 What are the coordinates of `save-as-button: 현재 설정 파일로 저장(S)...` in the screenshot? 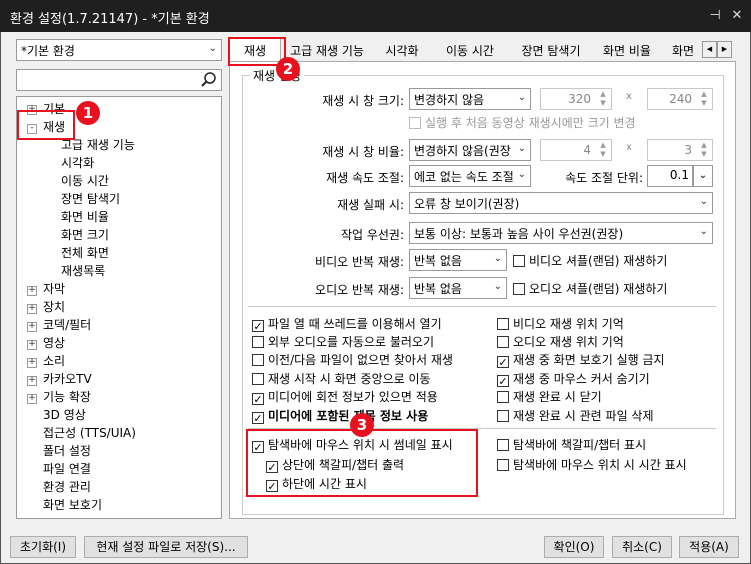 It's located at (166, 547).